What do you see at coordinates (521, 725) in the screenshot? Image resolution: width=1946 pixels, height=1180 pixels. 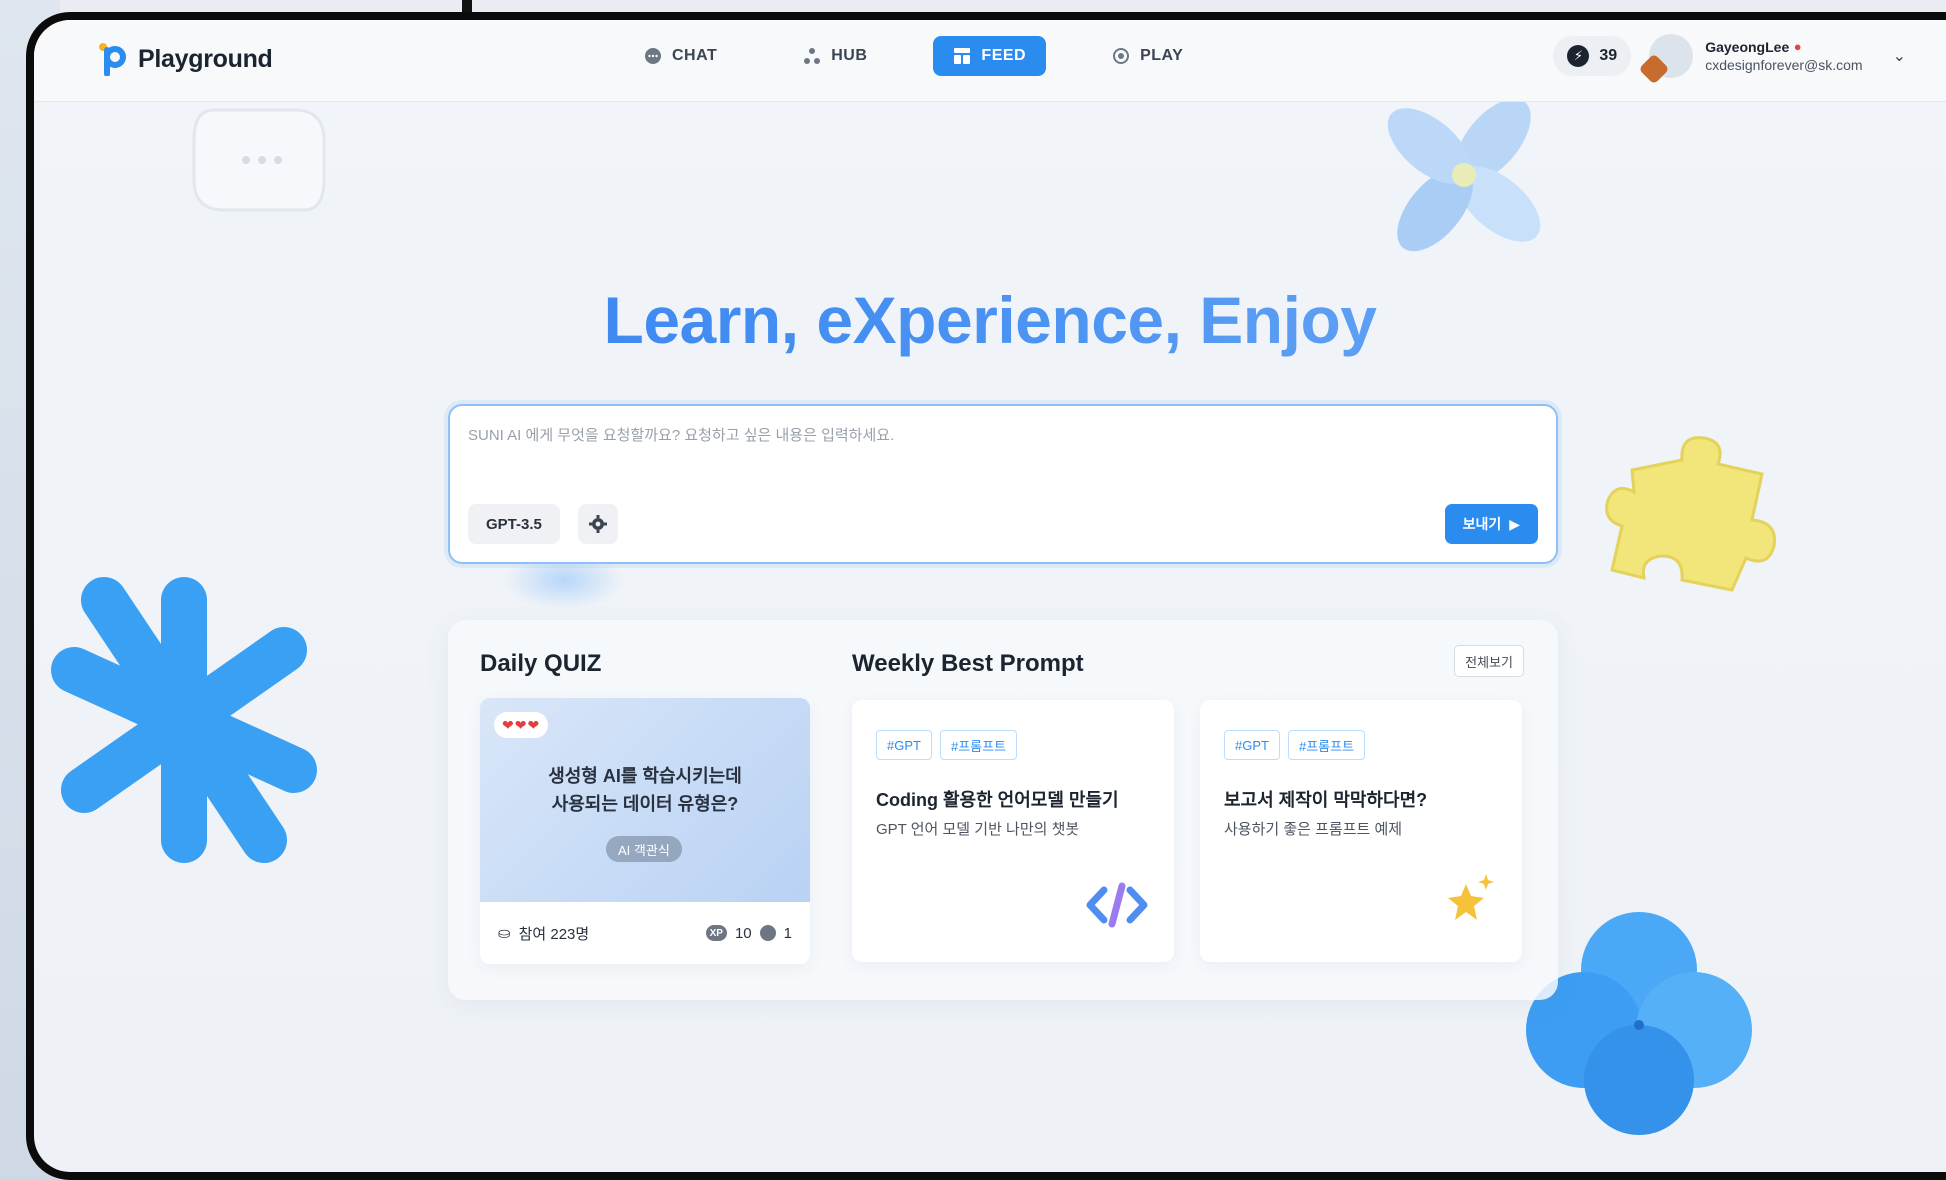 I see `hearts-badge: ❤❤❤` at bounding box center [521, 725].